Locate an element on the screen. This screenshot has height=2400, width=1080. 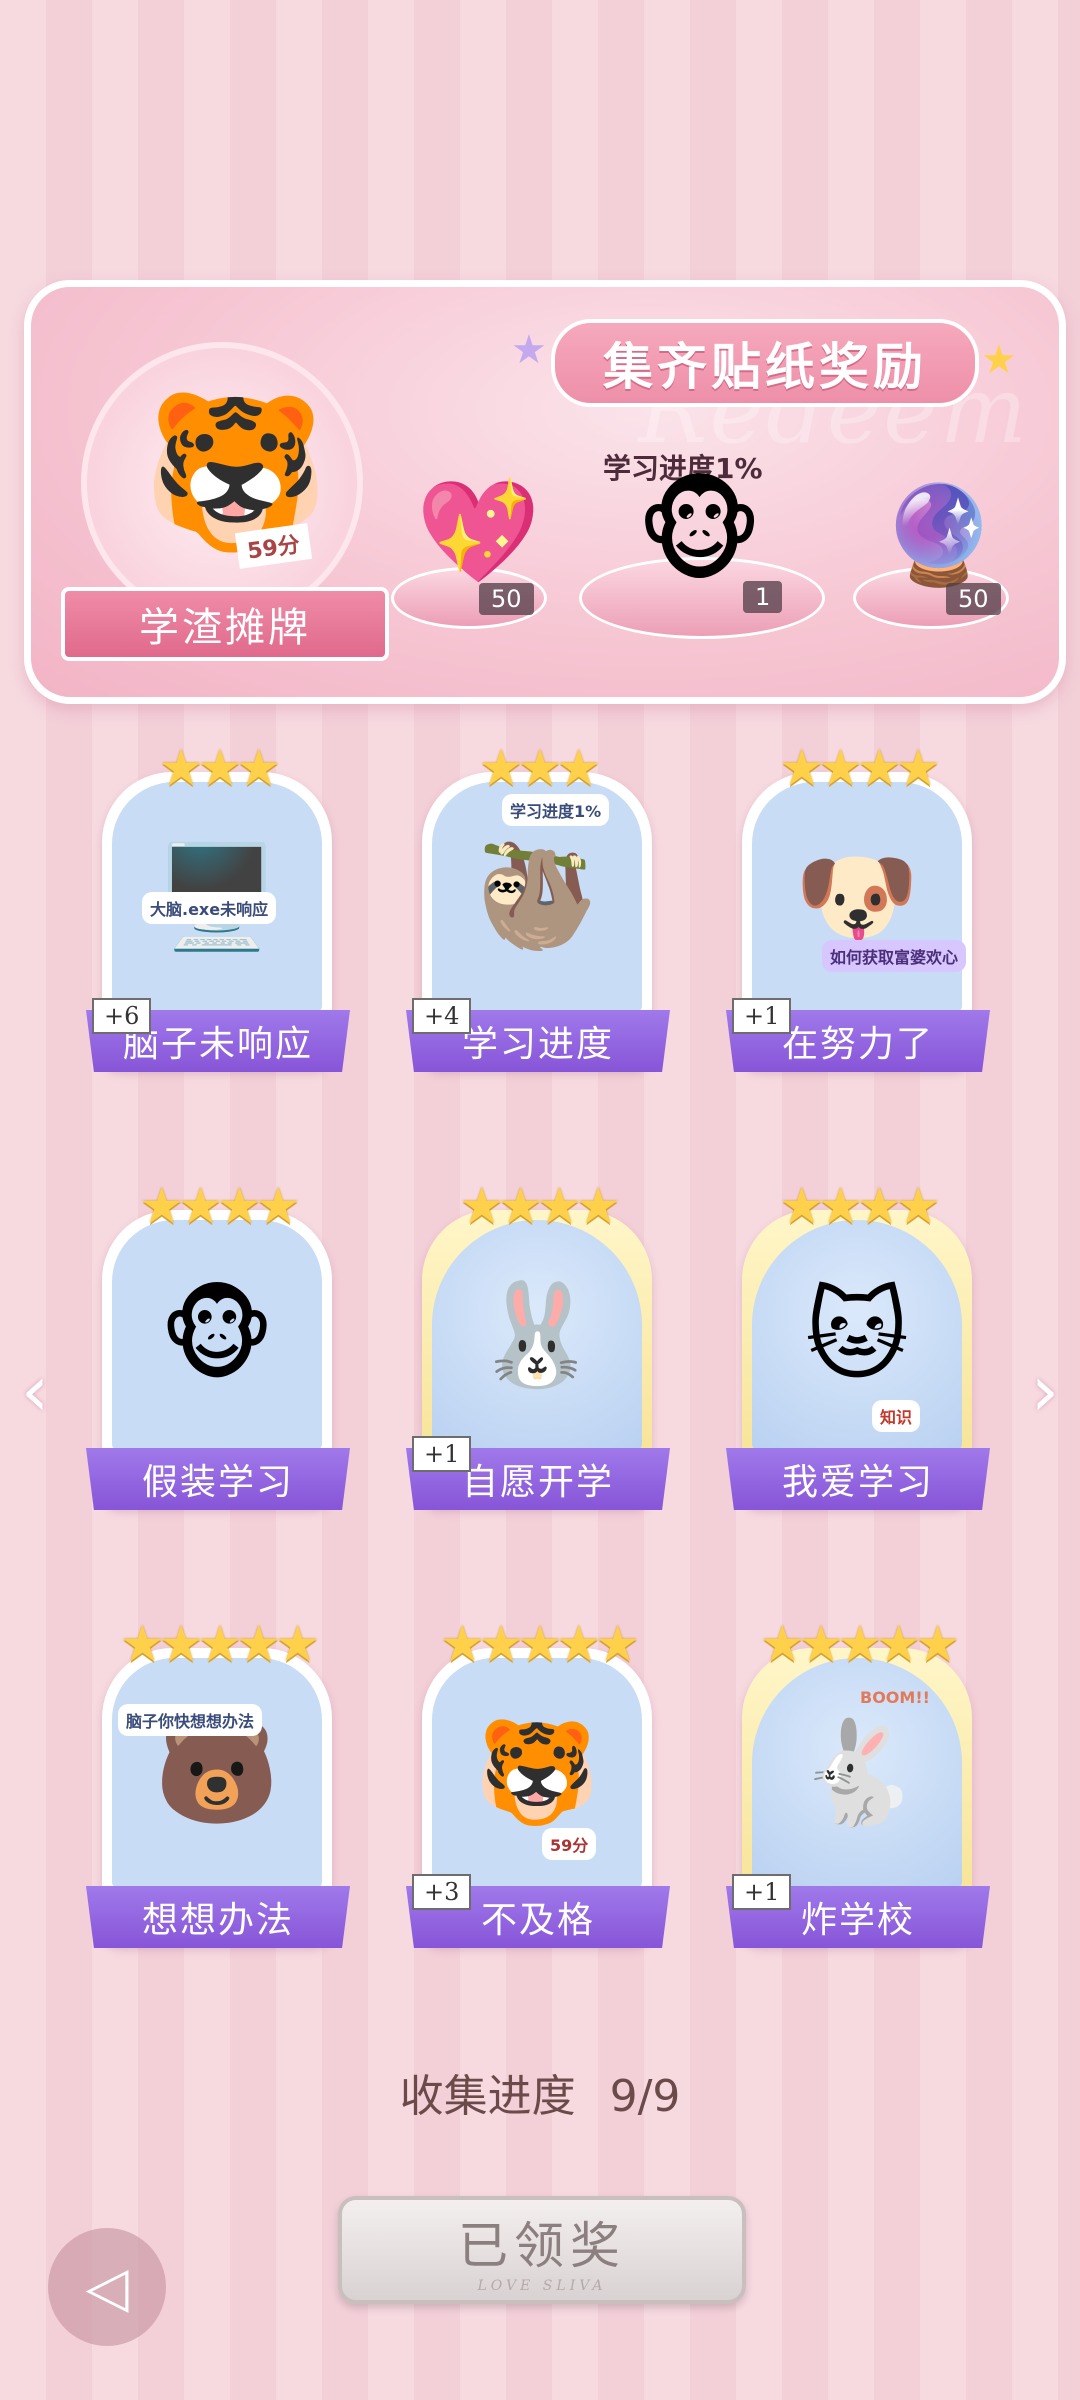
sticker-card: ★★★★ 🐰 +1 自愿开学 is located at coordinates (538, 1347).